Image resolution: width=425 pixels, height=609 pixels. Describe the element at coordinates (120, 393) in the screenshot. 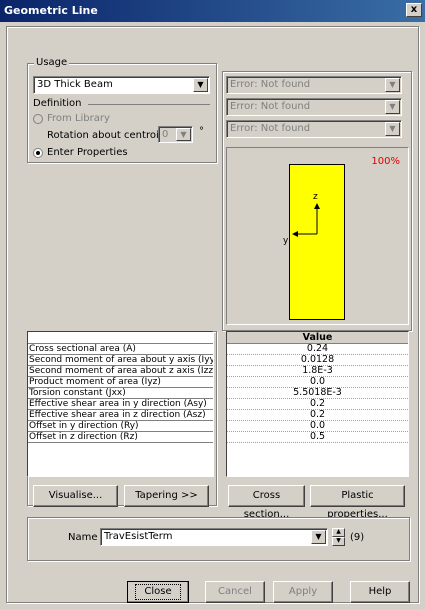

I see `property-name-row: Torsion constant (Jxx)` at that location.